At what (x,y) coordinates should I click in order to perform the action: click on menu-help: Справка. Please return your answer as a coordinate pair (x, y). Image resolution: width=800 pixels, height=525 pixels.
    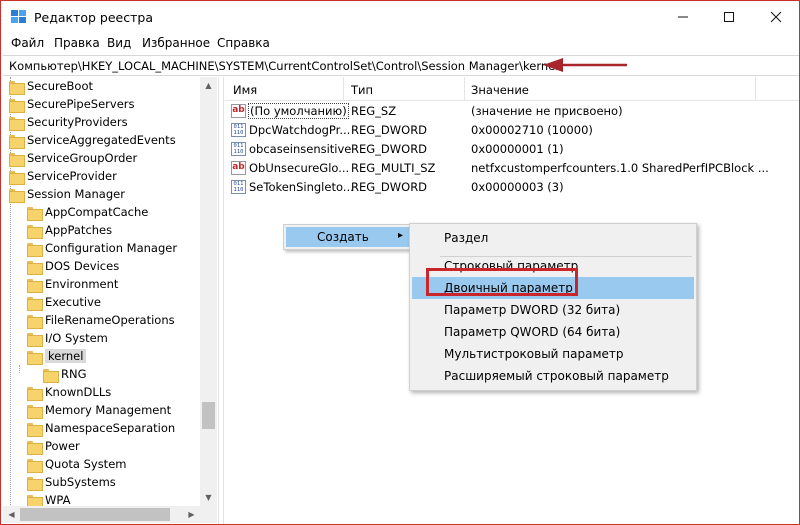
    Looking at the image, I should click on (243, 43).